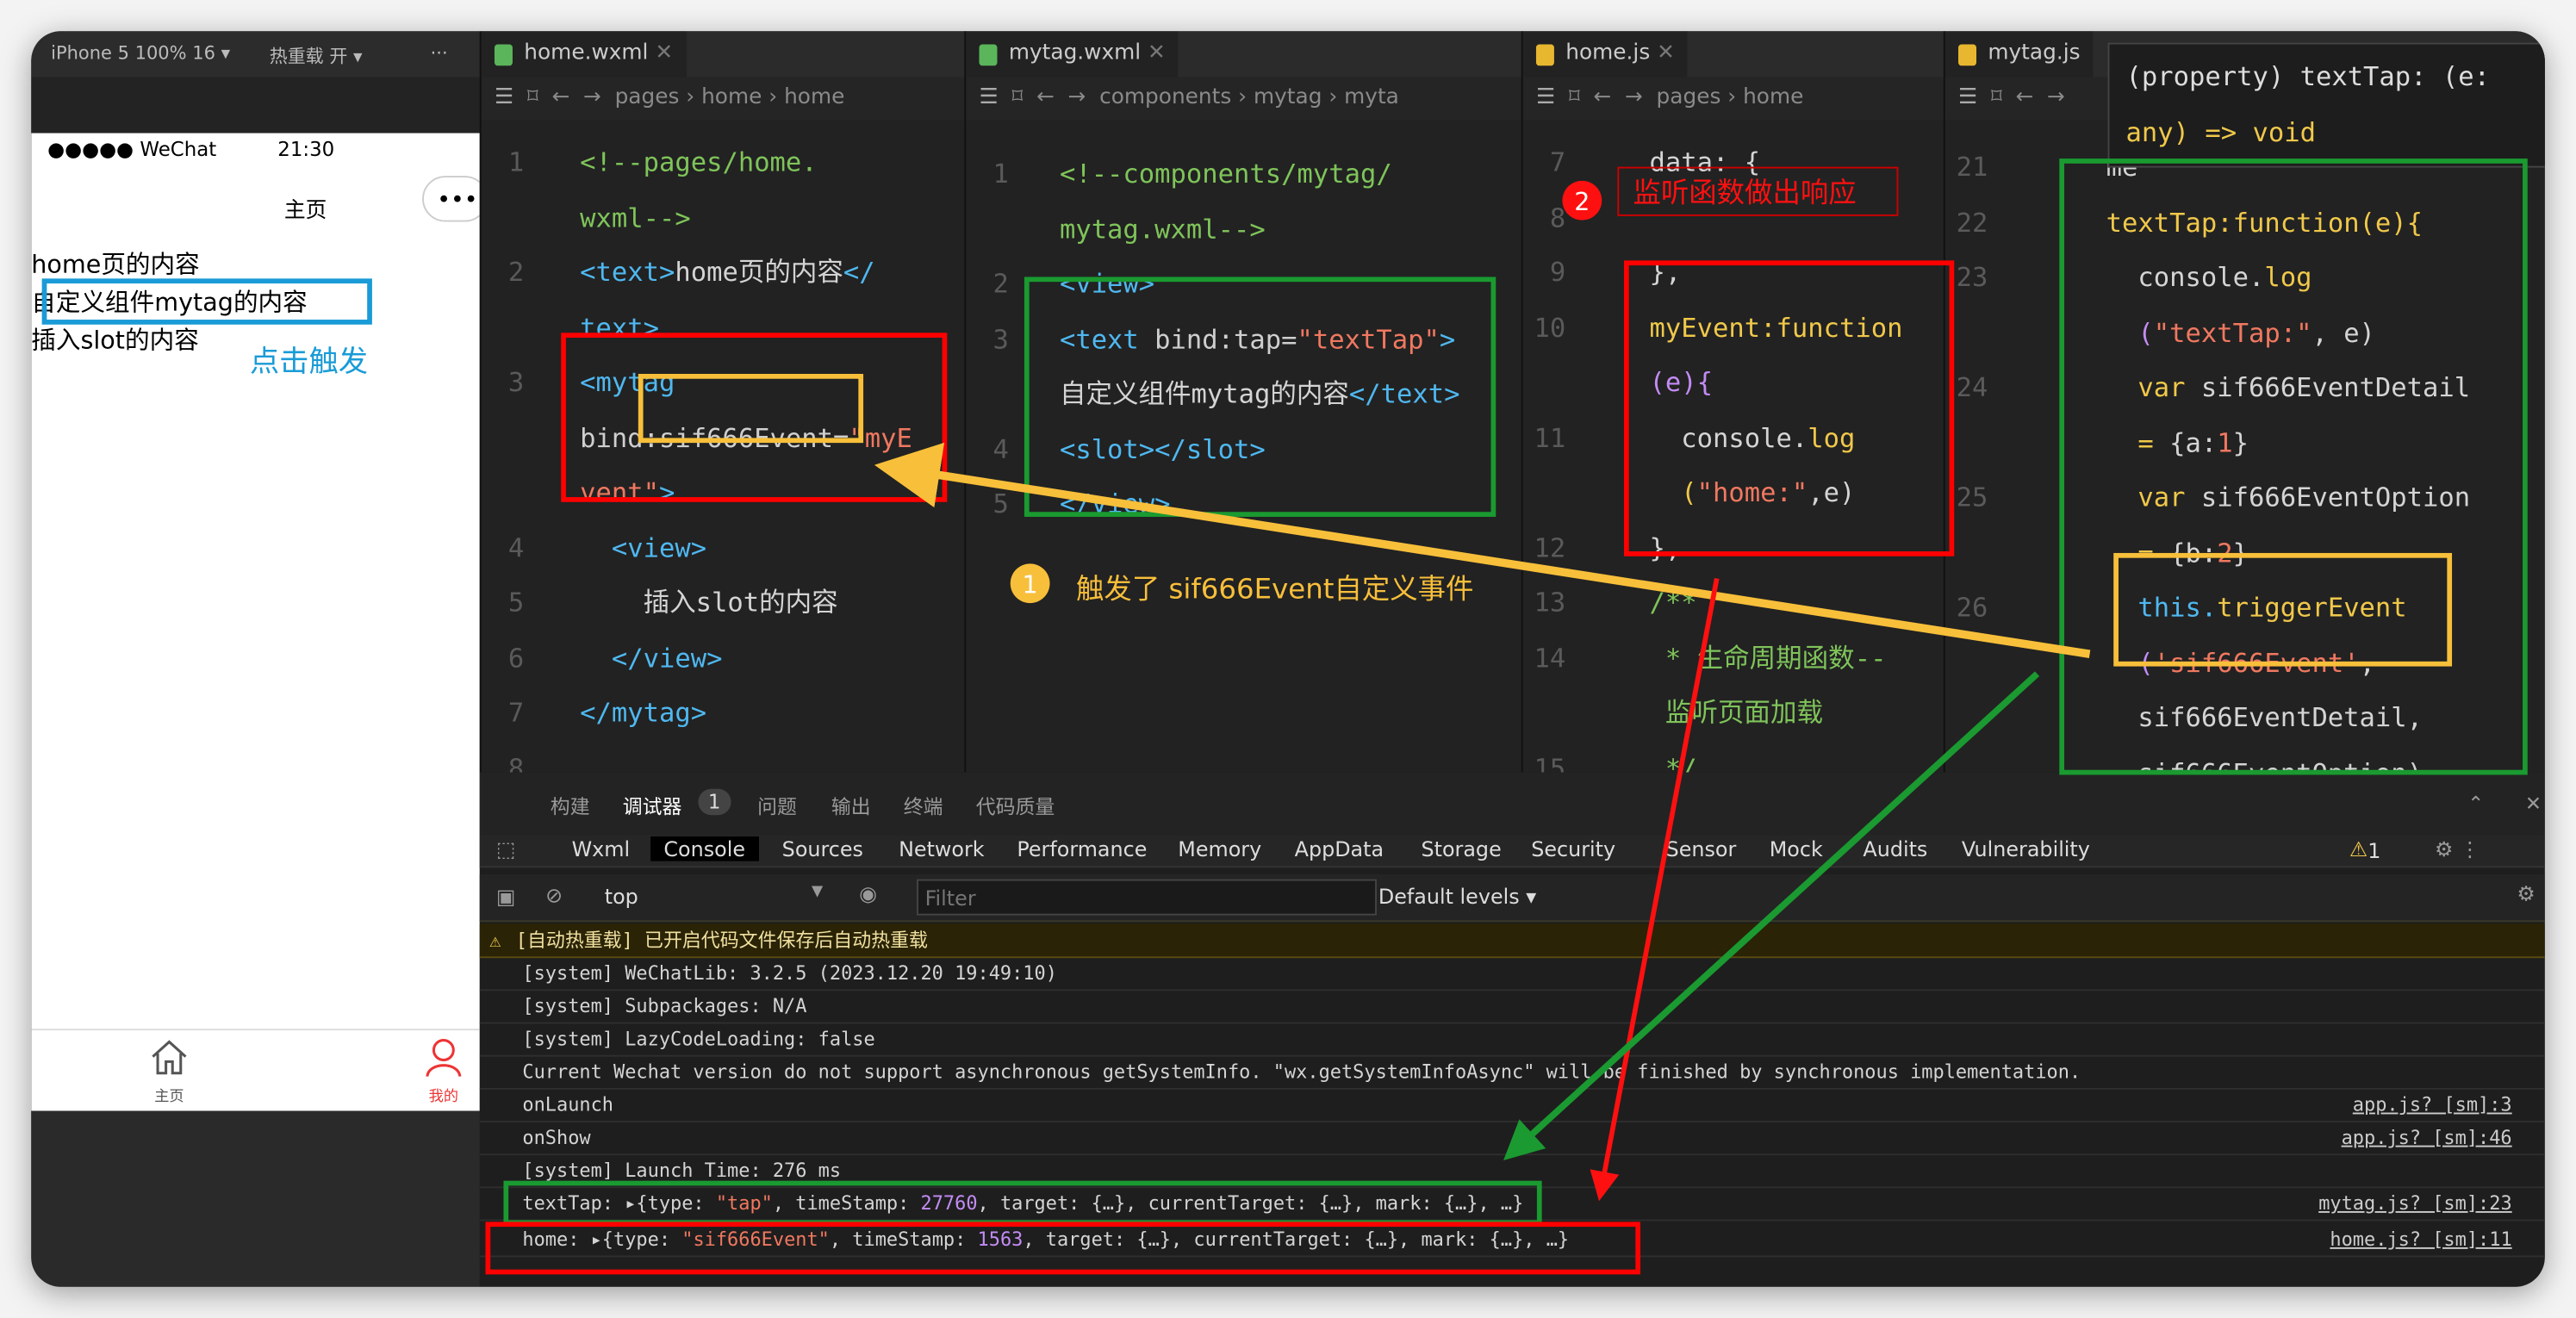 Image resolution: width=2576 pixels, height=1318 pixels. Describe the element at coordinates (2534, 805) in the screenshot. I see `close-icon: ✕` at that location.